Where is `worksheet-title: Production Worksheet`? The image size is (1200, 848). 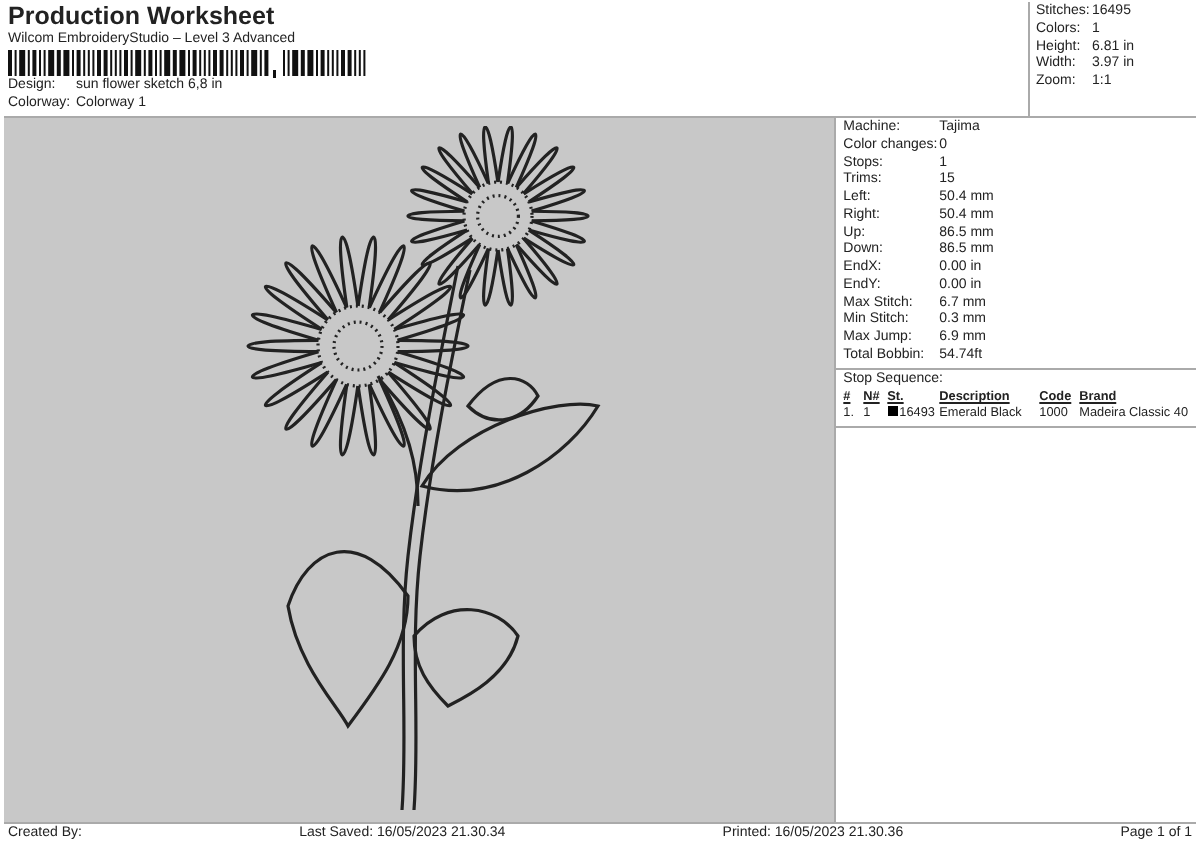 worksheet-title: Production Worksheet is located at coordinates (142, 16).